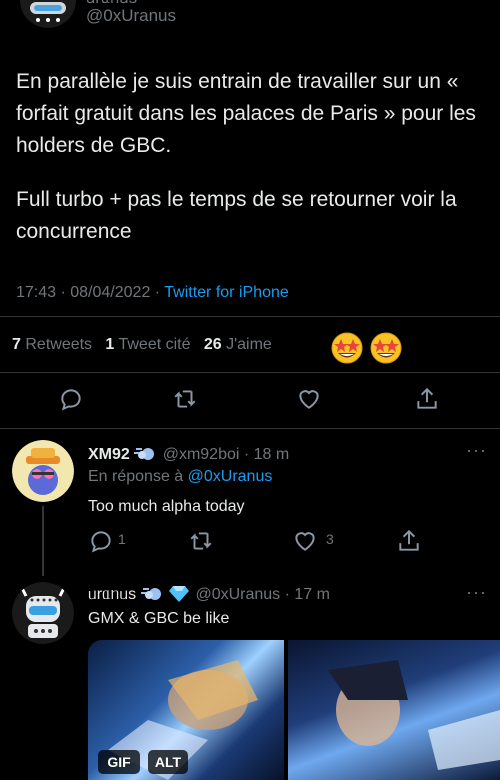  What do you see at coordinates (90, 292) in the screenshot?
I see `tweet-timestamp: 17:43 · 08/04/2022 ·` at bounding box center [90, 292].